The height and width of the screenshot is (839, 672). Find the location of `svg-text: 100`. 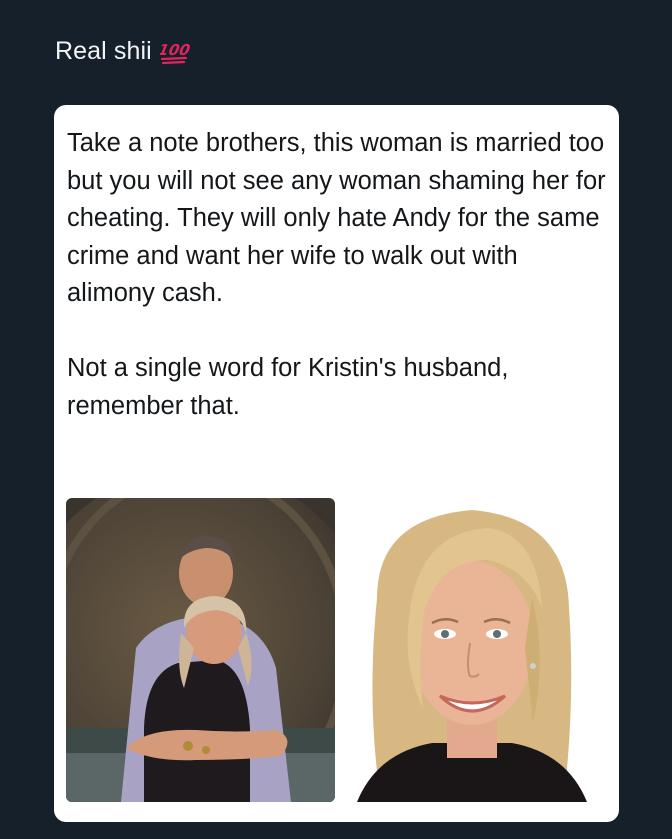

svg-text: 100 is located at coordinates (175, 51).